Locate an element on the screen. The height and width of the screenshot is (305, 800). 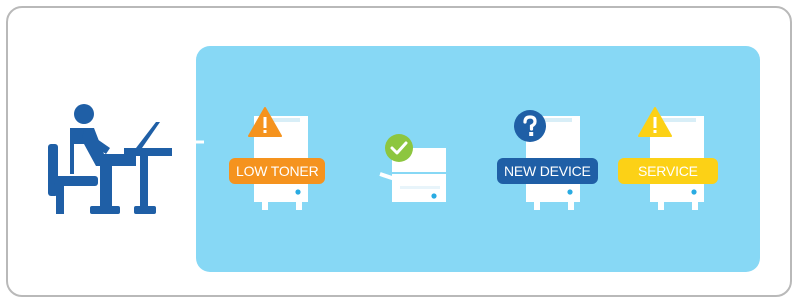
question-circle-icon is located at coordinates (530, 126).